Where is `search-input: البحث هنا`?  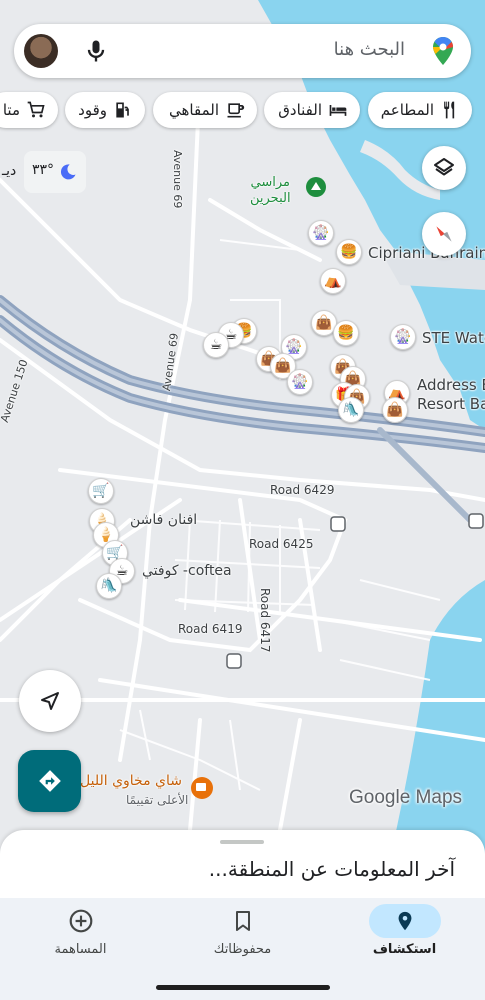 search-input: البحث هنا is located at coordinates (369, 49).